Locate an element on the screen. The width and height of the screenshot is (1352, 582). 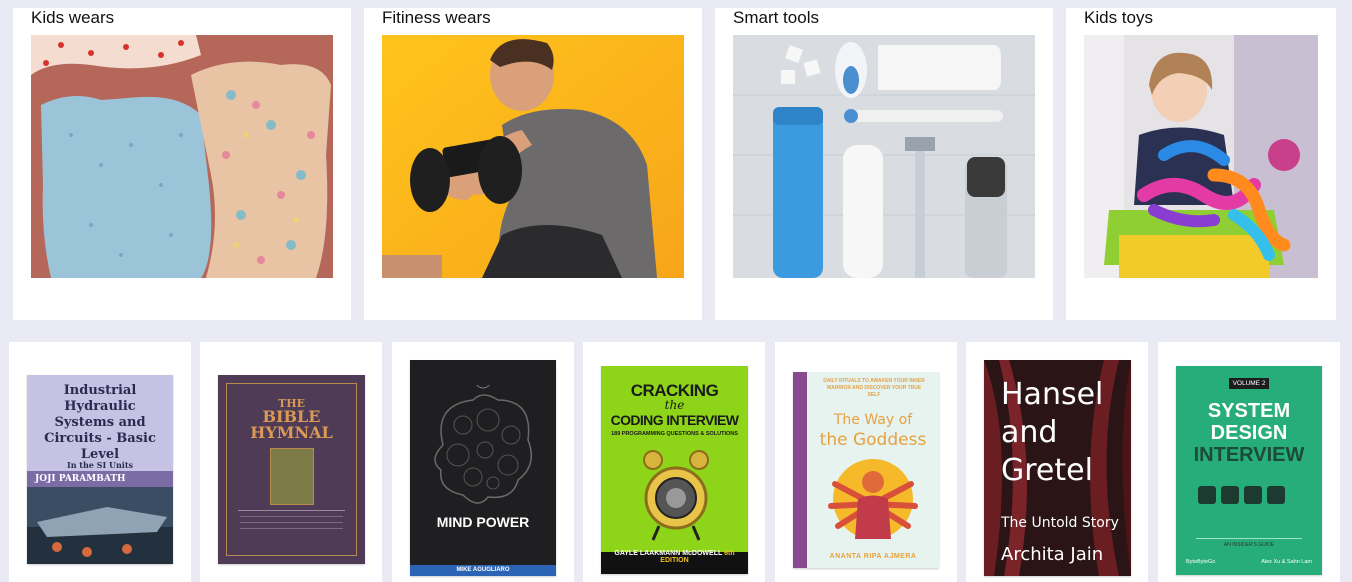
book-title-line3: INTERVIEW is located at coordinates (1249, 455).